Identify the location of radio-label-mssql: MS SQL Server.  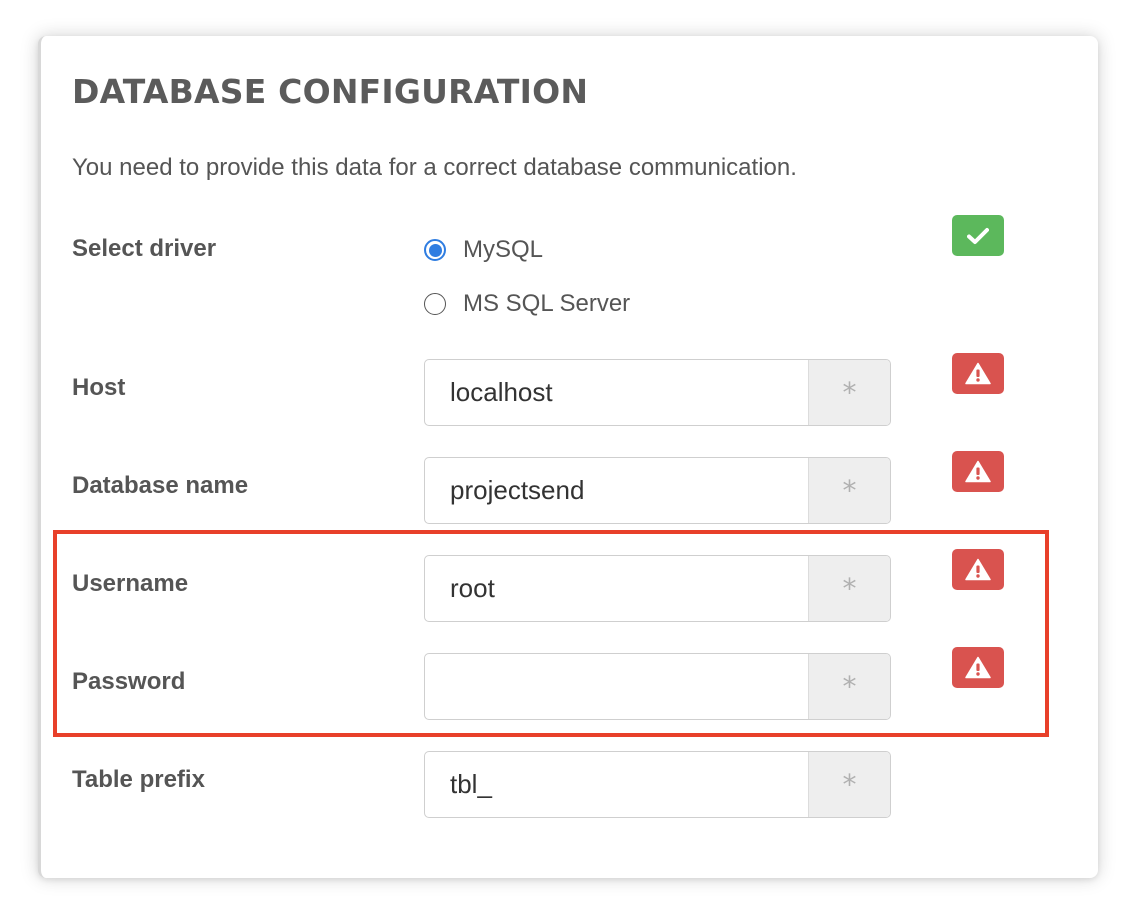
(547, 303).